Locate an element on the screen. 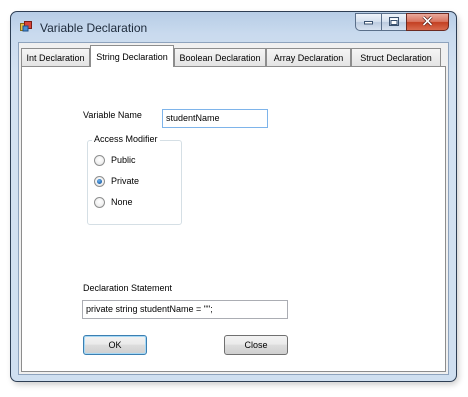 The image size is (468, 397). radio-none: None is located at coordinates (113, 202).